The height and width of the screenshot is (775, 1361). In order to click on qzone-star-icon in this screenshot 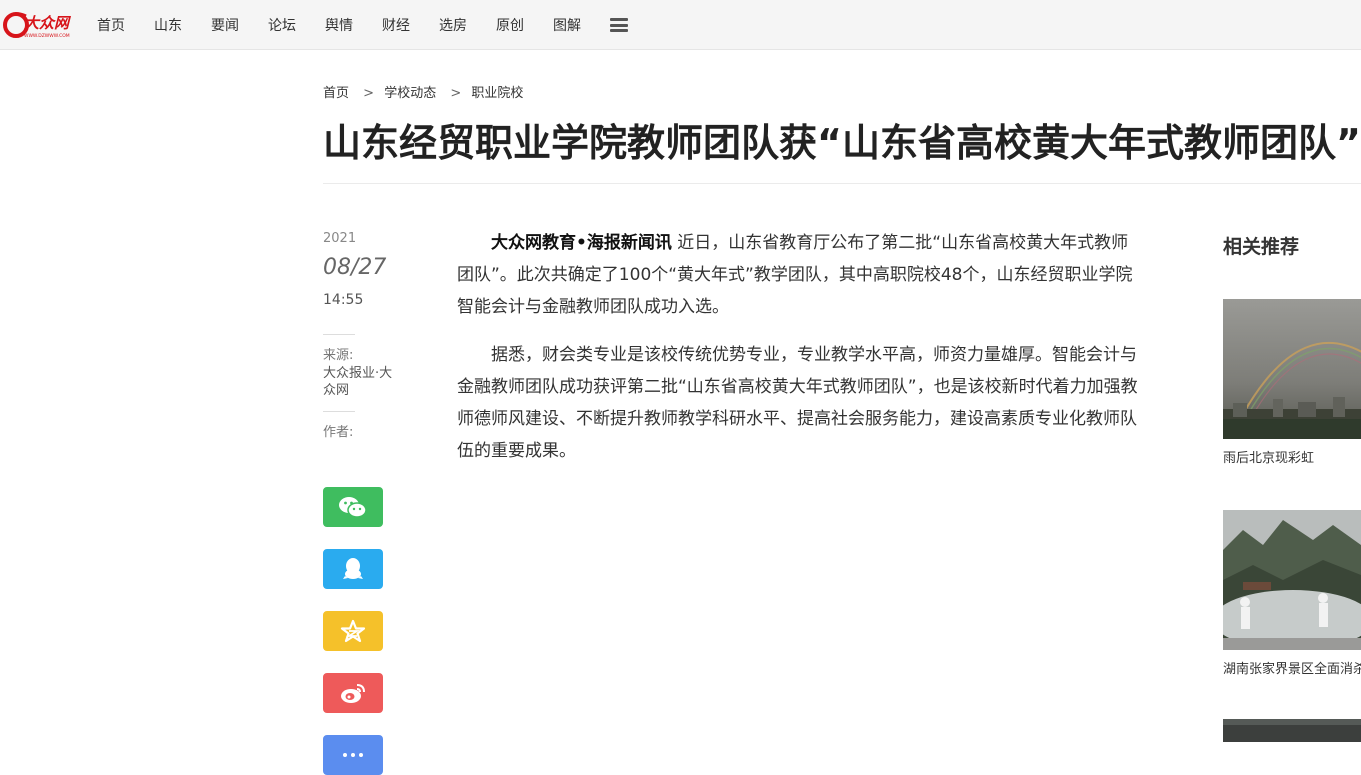, I will do `click(353, 631)`.